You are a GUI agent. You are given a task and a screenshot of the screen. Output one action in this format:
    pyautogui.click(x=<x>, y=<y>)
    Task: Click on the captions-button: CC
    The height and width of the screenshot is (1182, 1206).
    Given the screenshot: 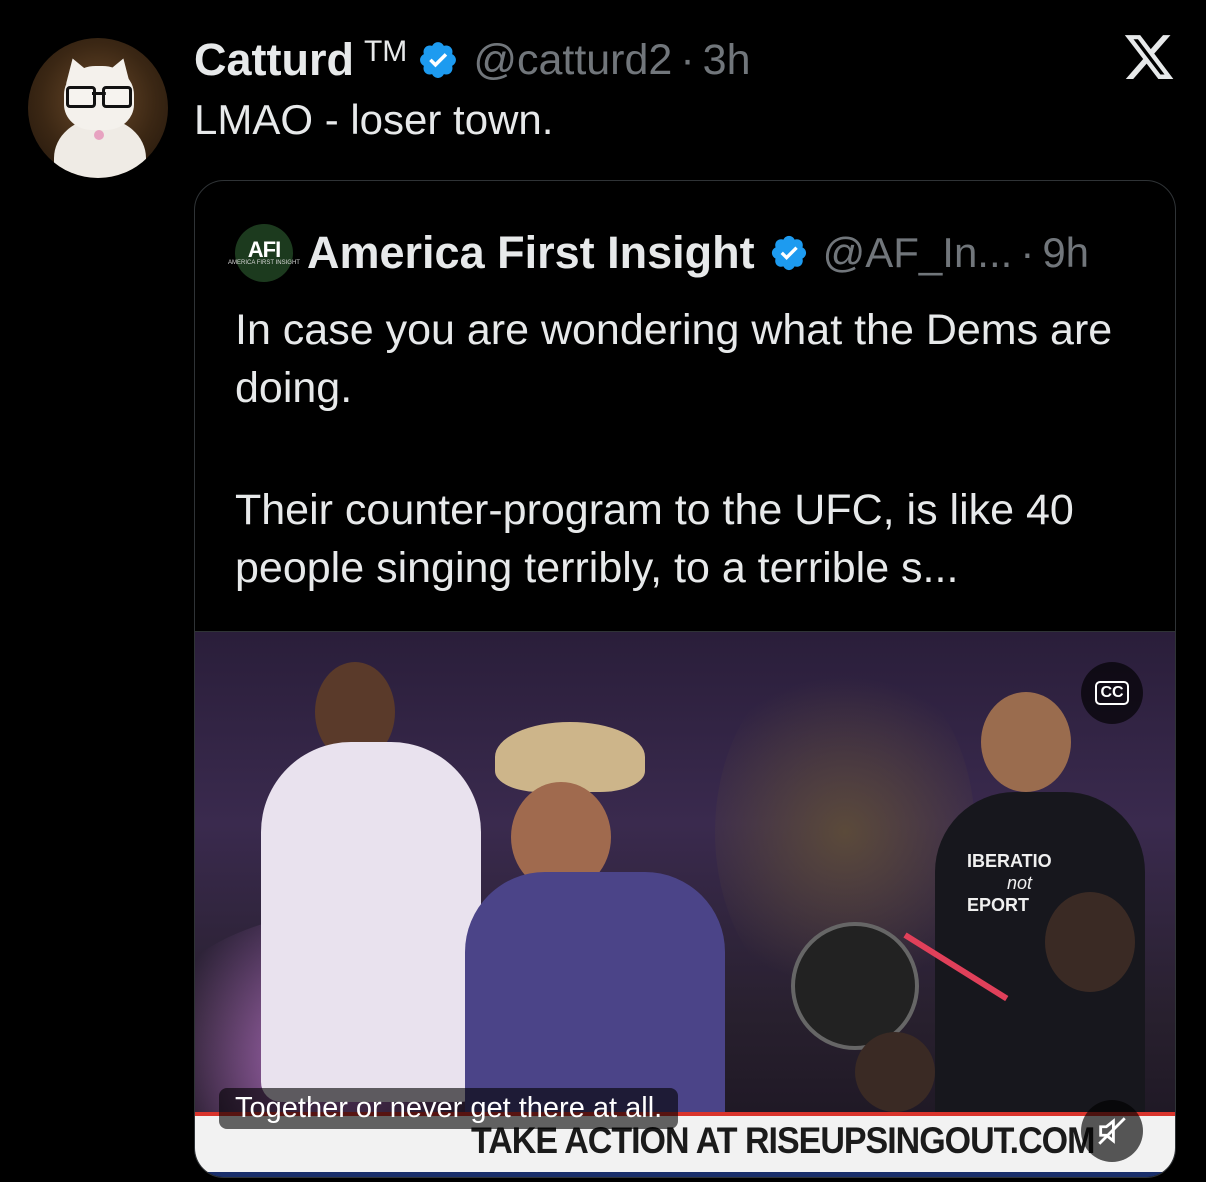 What is the action you would take?
    pyautogui.click(x=1112, y=693)
    